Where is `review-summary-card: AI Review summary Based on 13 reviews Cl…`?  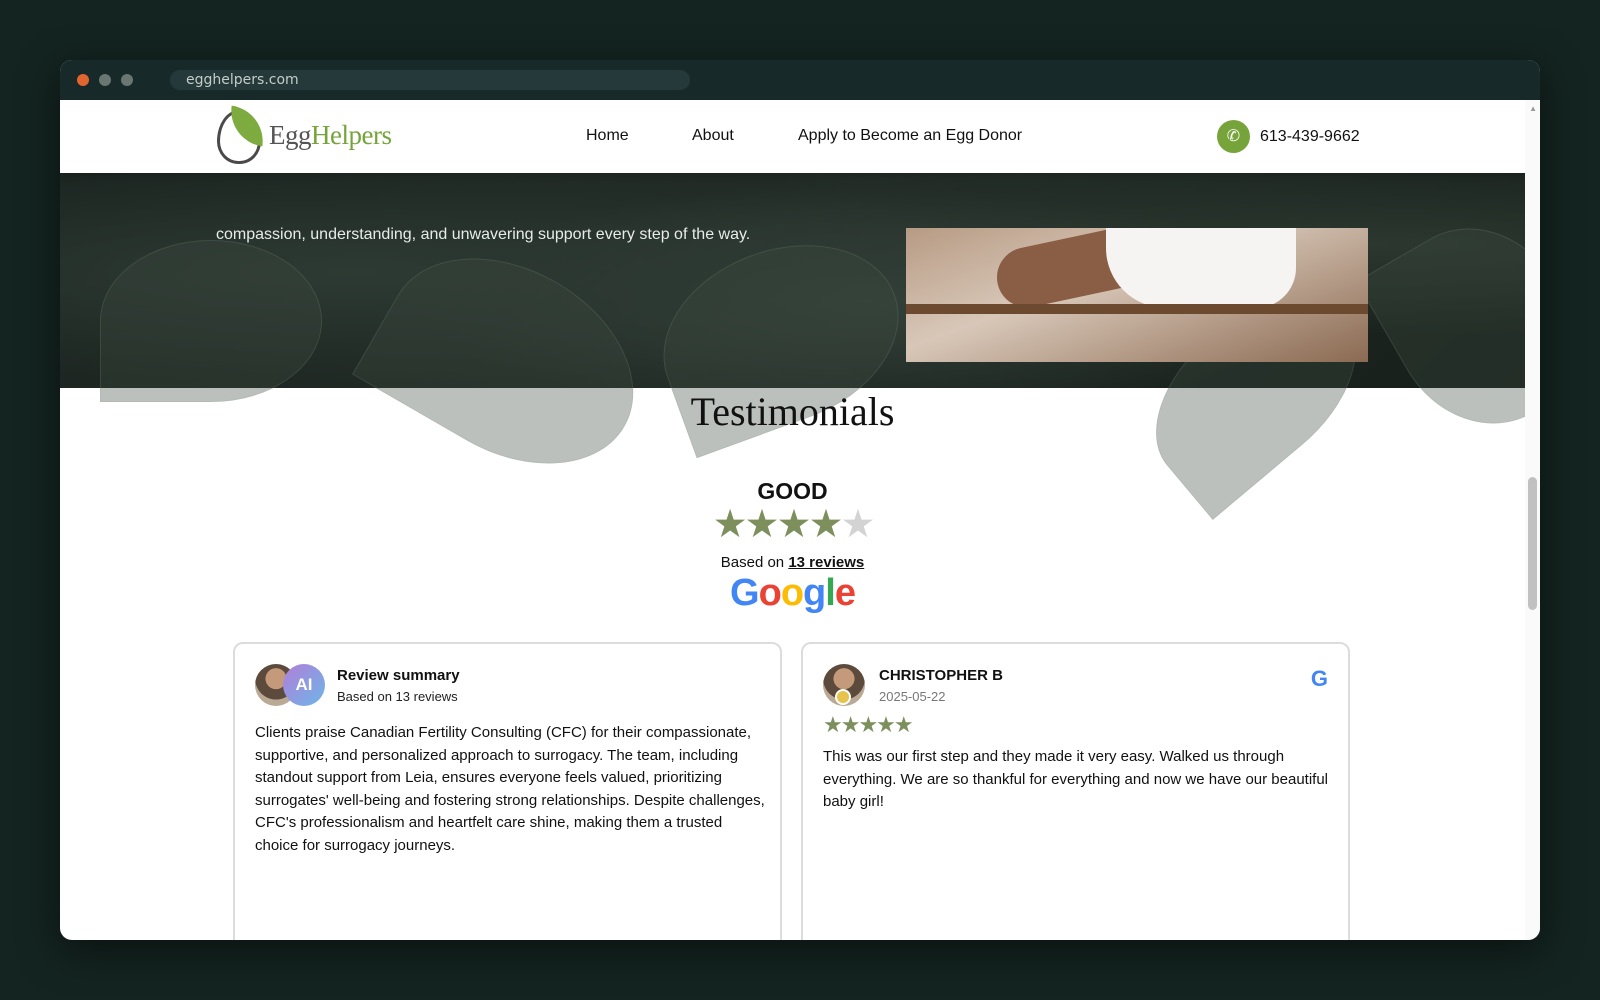
review-summary-card: AI Review summary Based on 13 reviews Cl… is located at coordinates (507, 791).